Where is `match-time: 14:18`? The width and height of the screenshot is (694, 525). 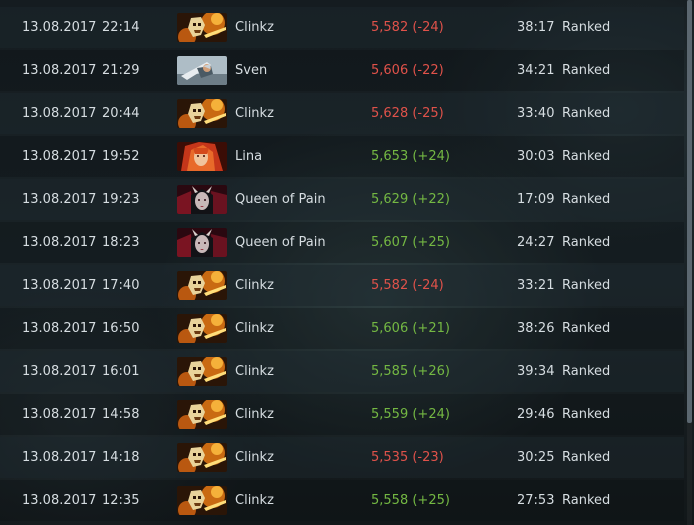
match-time: 14:18 is located at coordinates (121, 457).